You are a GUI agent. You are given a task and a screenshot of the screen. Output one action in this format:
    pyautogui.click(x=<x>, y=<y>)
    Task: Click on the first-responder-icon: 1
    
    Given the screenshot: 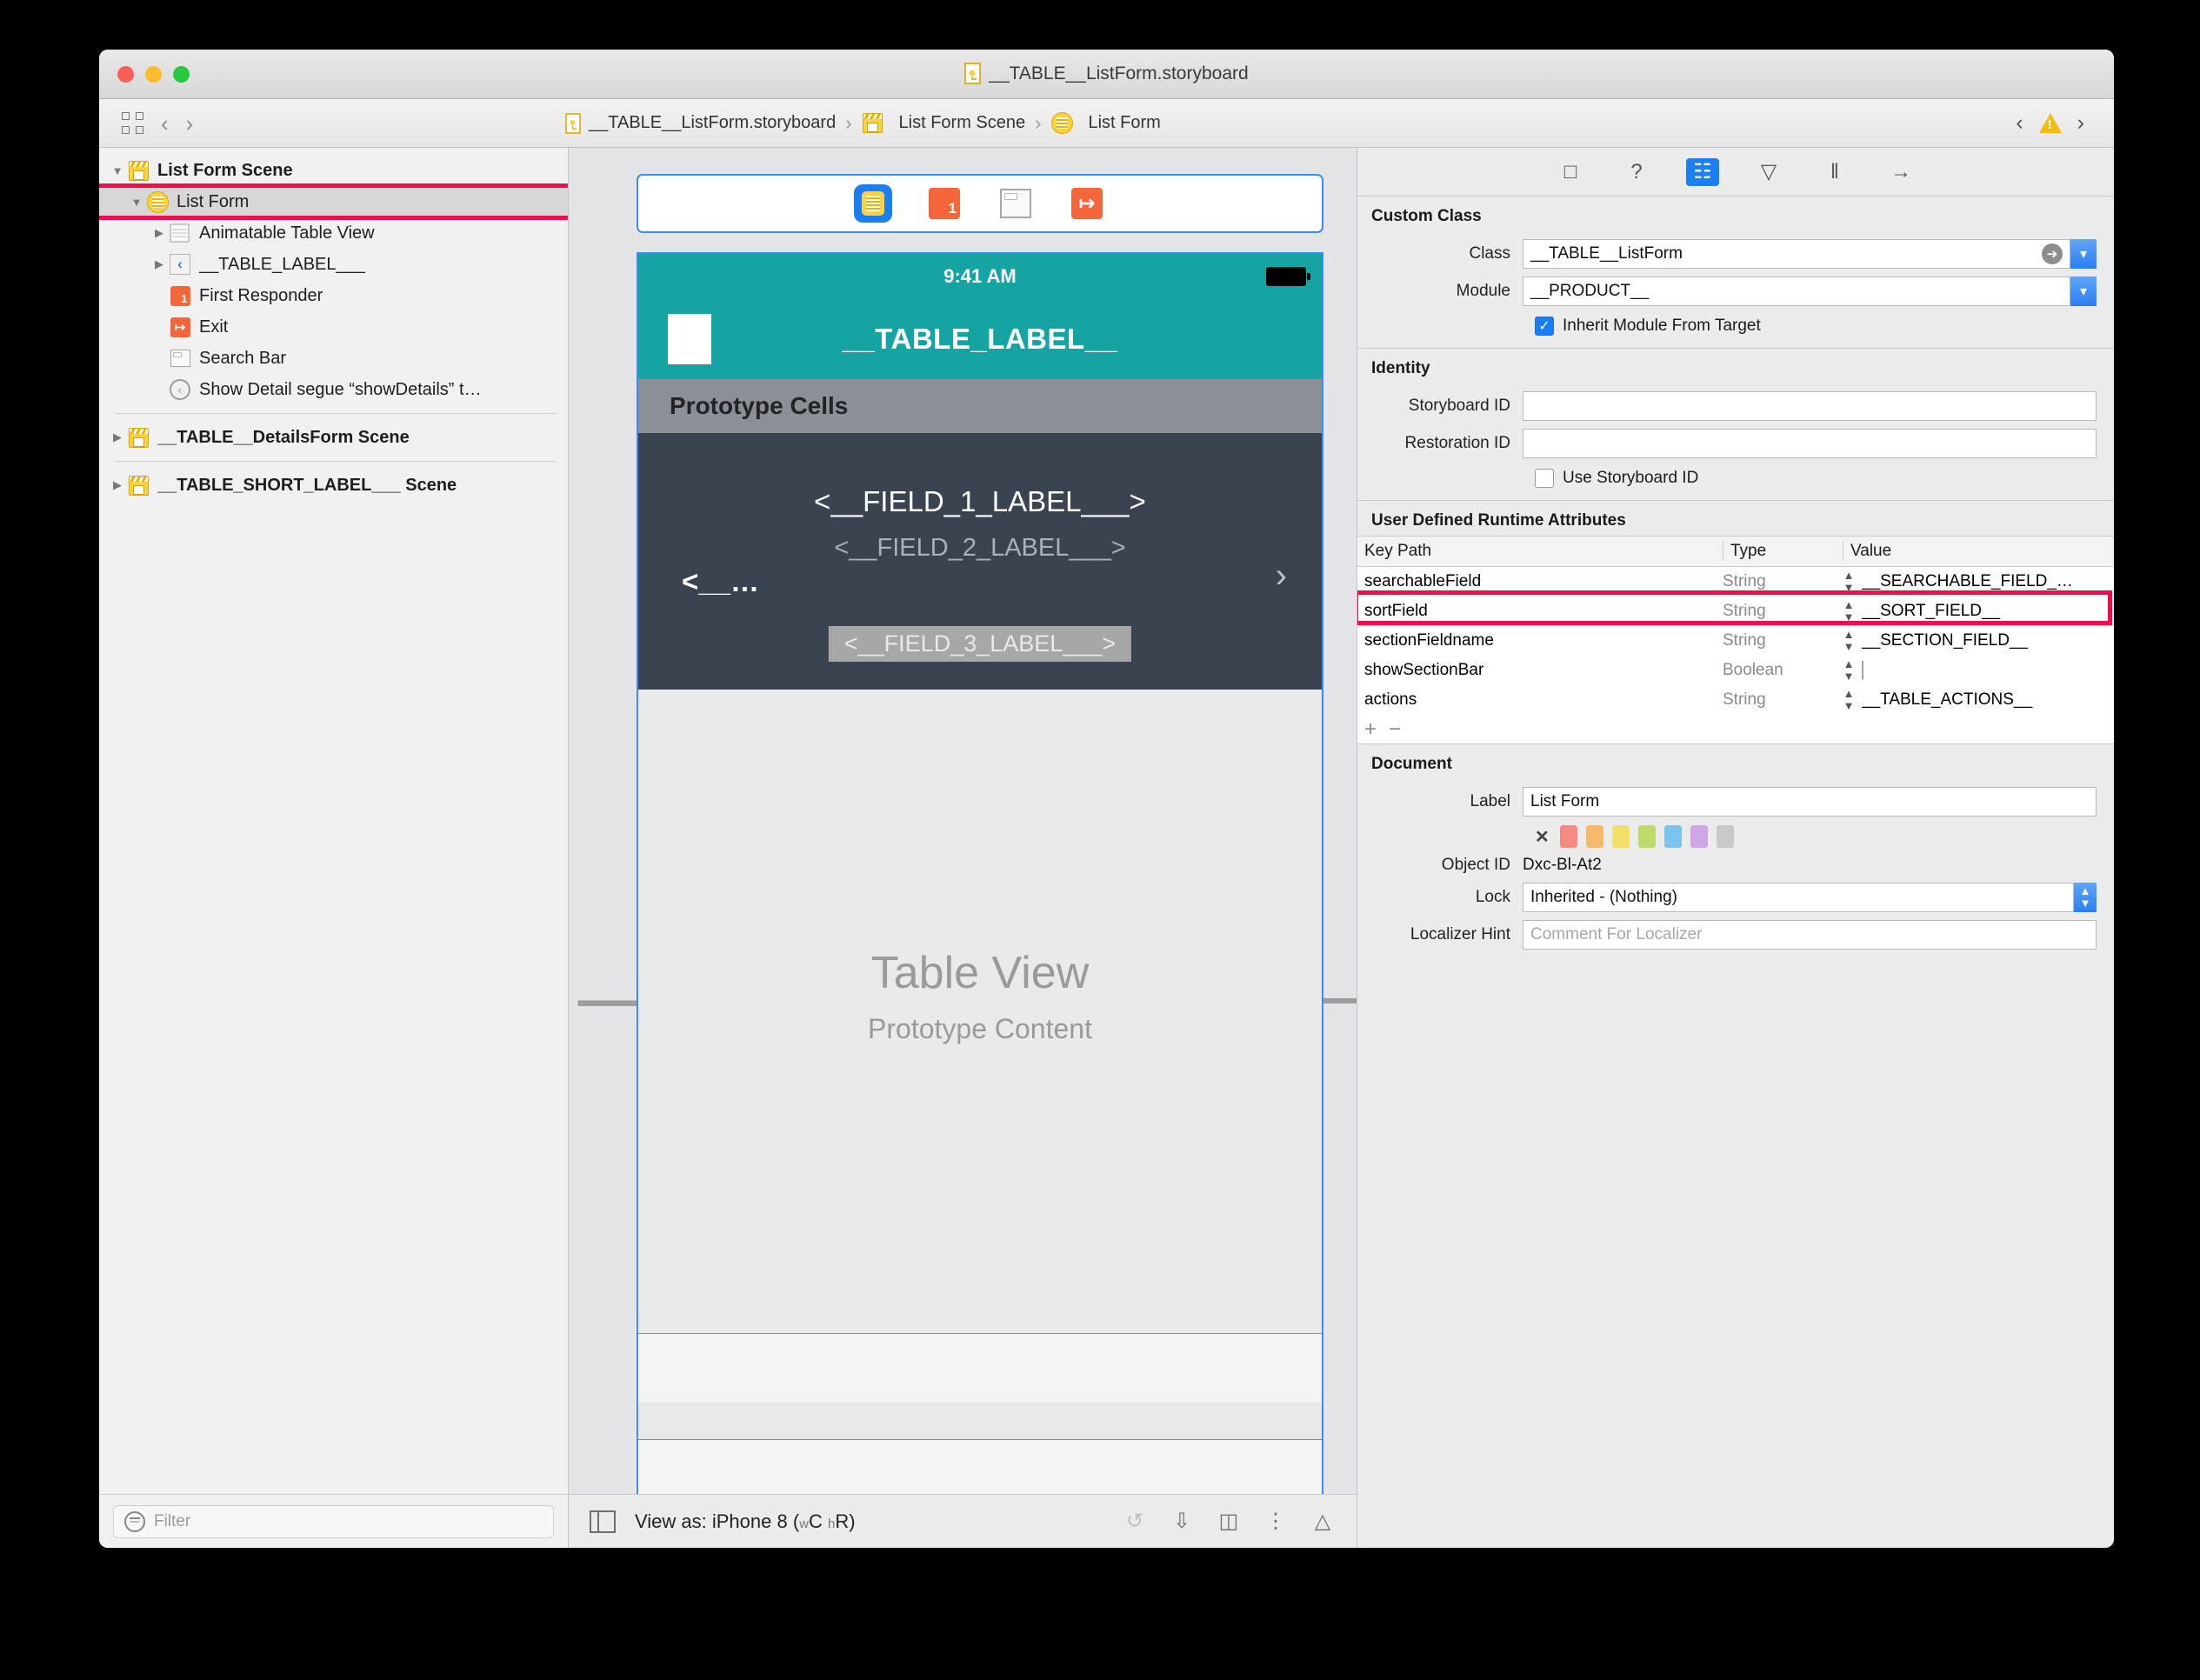 What is the action you would take?
    pyautogui.click(x=944, y=203)
    